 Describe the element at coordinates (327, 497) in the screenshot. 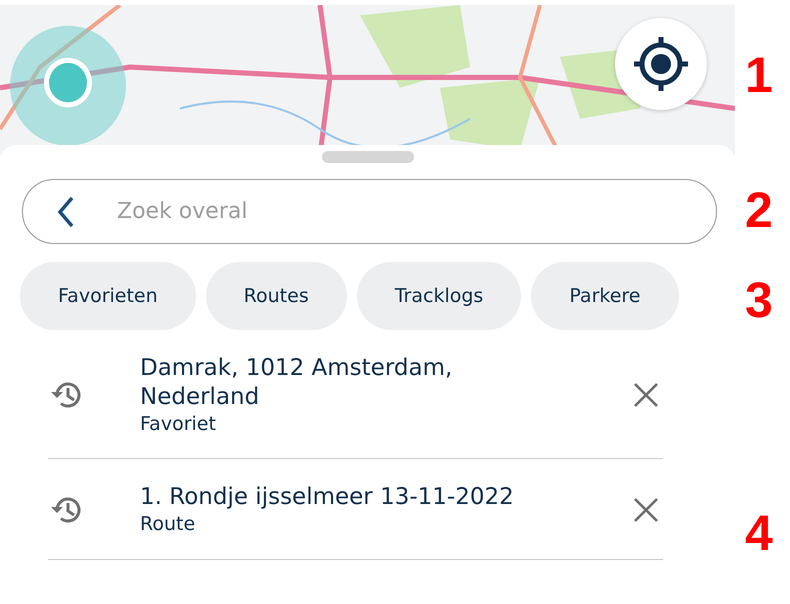

I see `place-title: 1. Rondje ijsselmeer 13-11-2022` at that location.